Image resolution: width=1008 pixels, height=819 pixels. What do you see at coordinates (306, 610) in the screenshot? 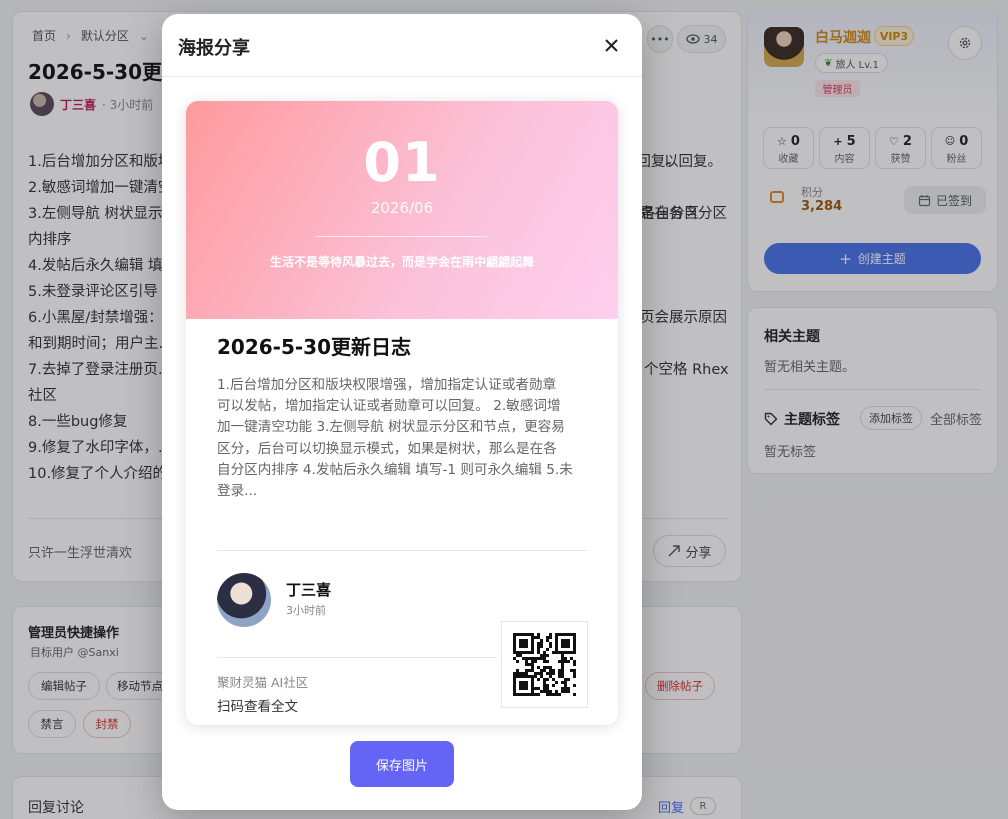
I see `poster-time: 3小时前` at bounding box center [306, 610].